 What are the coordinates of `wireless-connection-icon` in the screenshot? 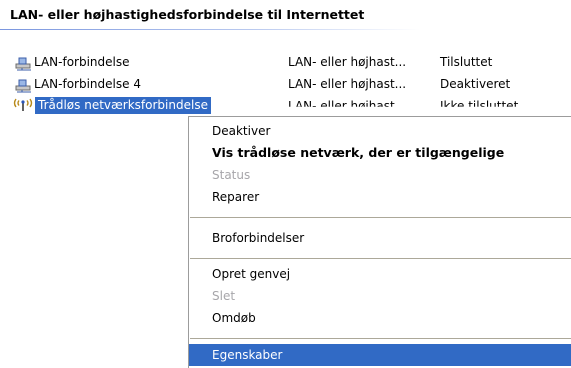 It's located at (22, 104).